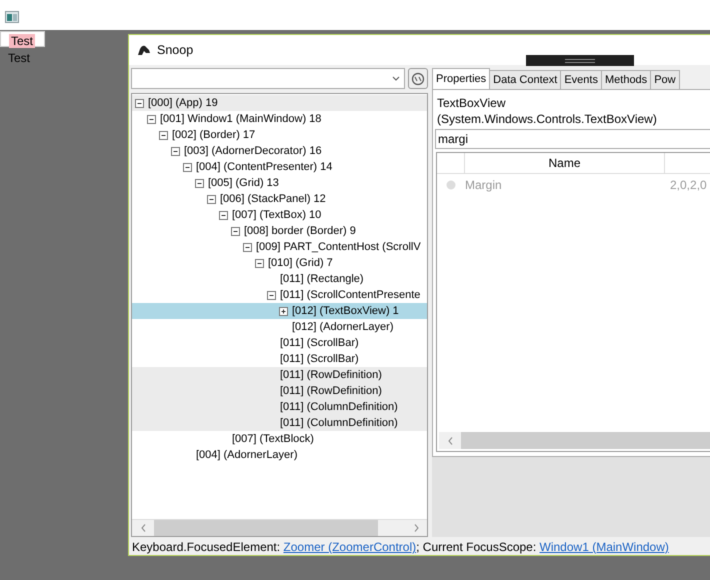  I want to click on tree-item: [000] (App) 19, so click(279, 103).